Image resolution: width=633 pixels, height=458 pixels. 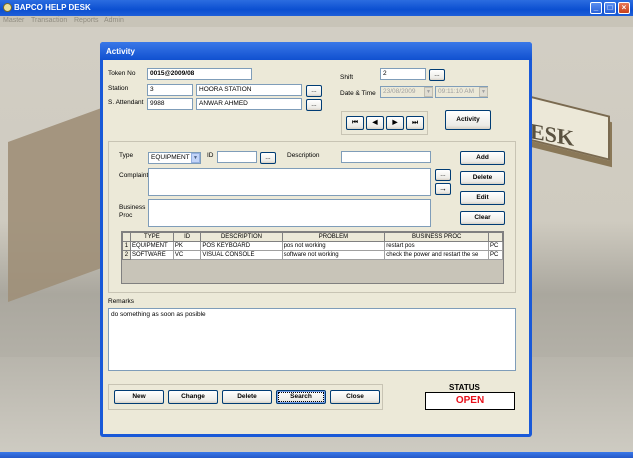 What do you see at coordinates (415, 123) in the screenshot?
I see `last-record-button: ⏭` at bounding box center [415, 123].